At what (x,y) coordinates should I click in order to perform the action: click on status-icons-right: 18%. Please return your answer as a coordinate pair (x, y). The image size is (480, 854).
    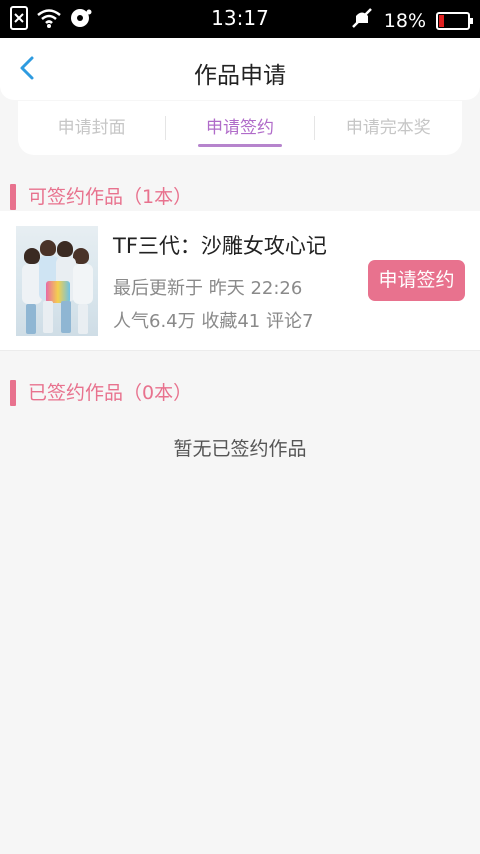
    Looking at the image, I should click on (411, 20).